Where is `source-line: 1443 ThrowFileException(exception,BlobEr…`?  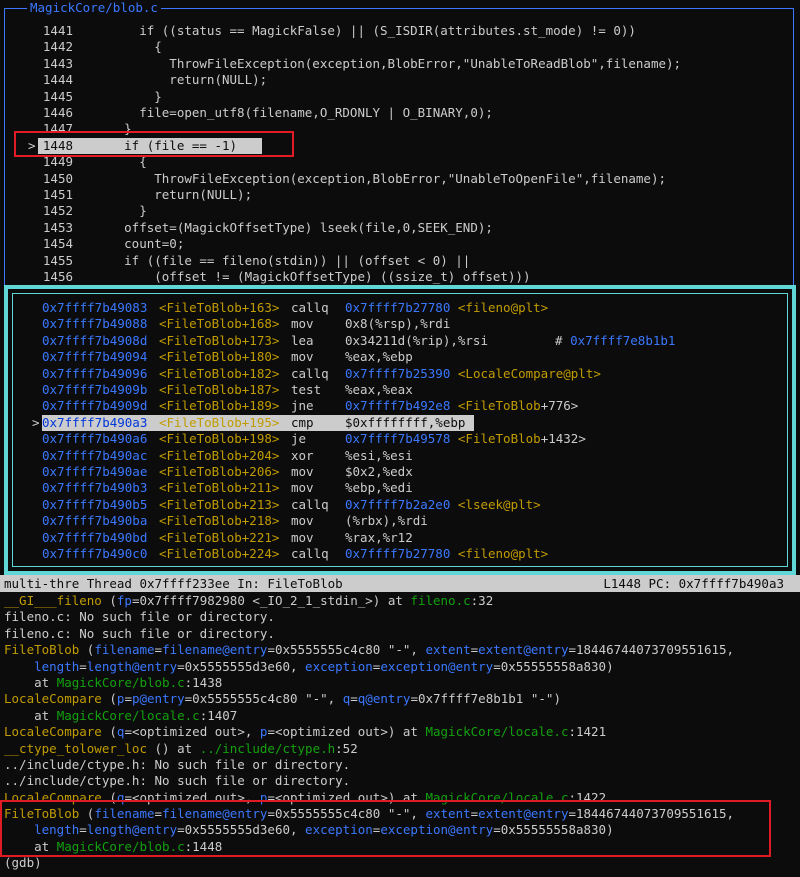 source-line: 1443 ThrowFileException(exception,BlobEr… is located at coordinates (398, 64).